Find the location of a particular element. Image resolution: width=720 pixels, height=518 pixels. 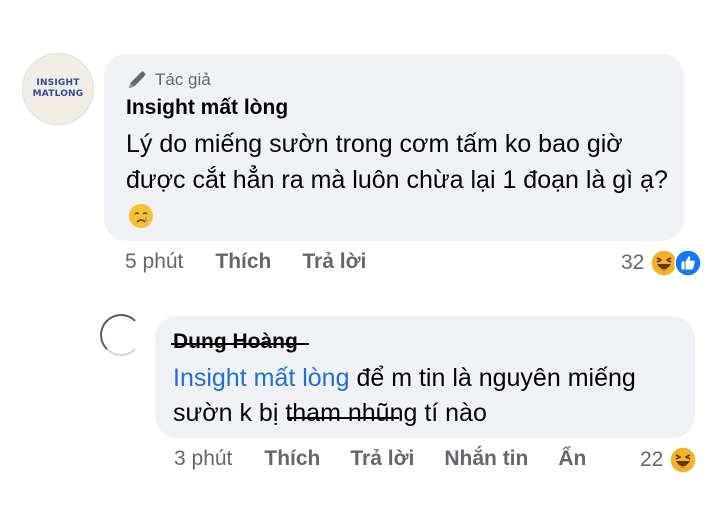

crying-face-icon is located at coordinates (141, 216).